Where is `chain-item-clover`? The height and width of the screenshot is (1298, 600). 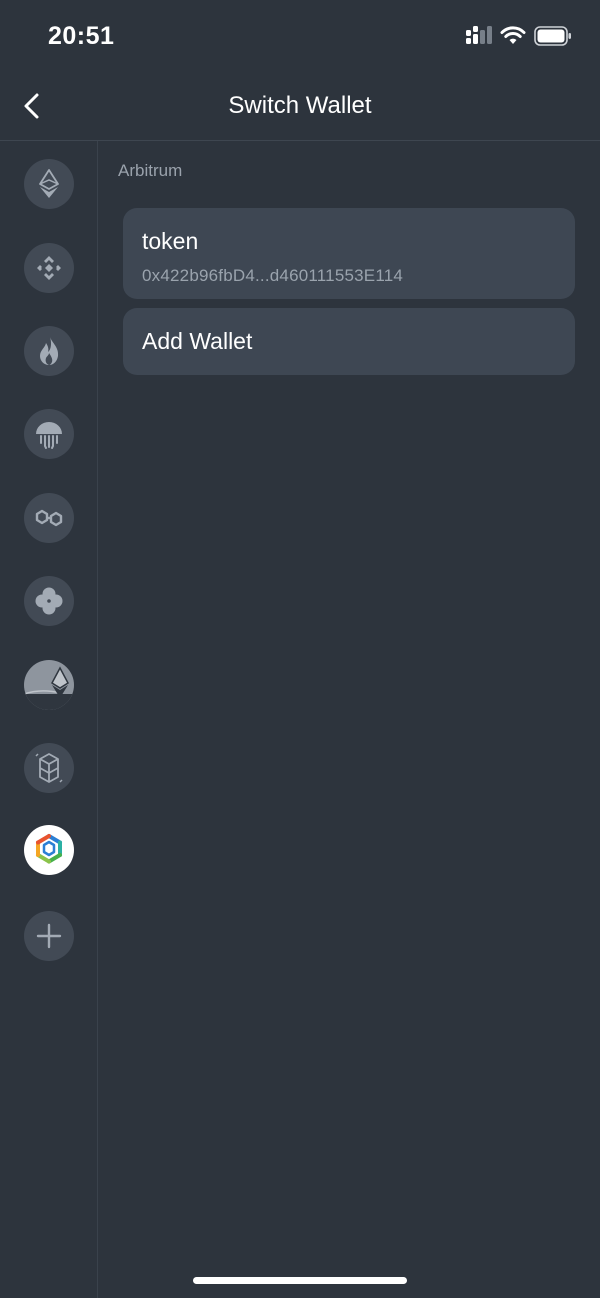 chain-item-clover is located at coordinates (49, 601).